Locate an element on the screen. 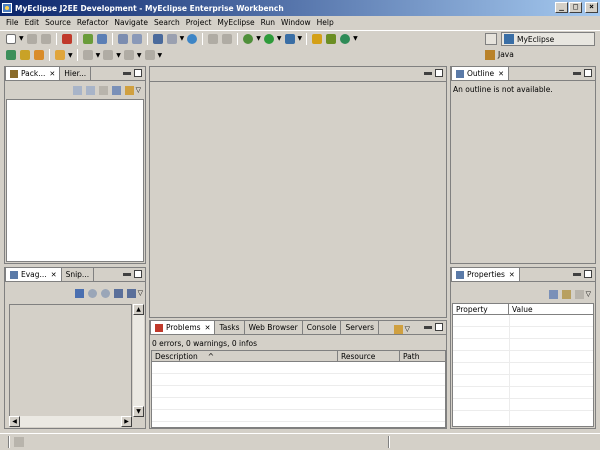  forward-dropdown-icon: ▼ is located at coordinates (160, 55).